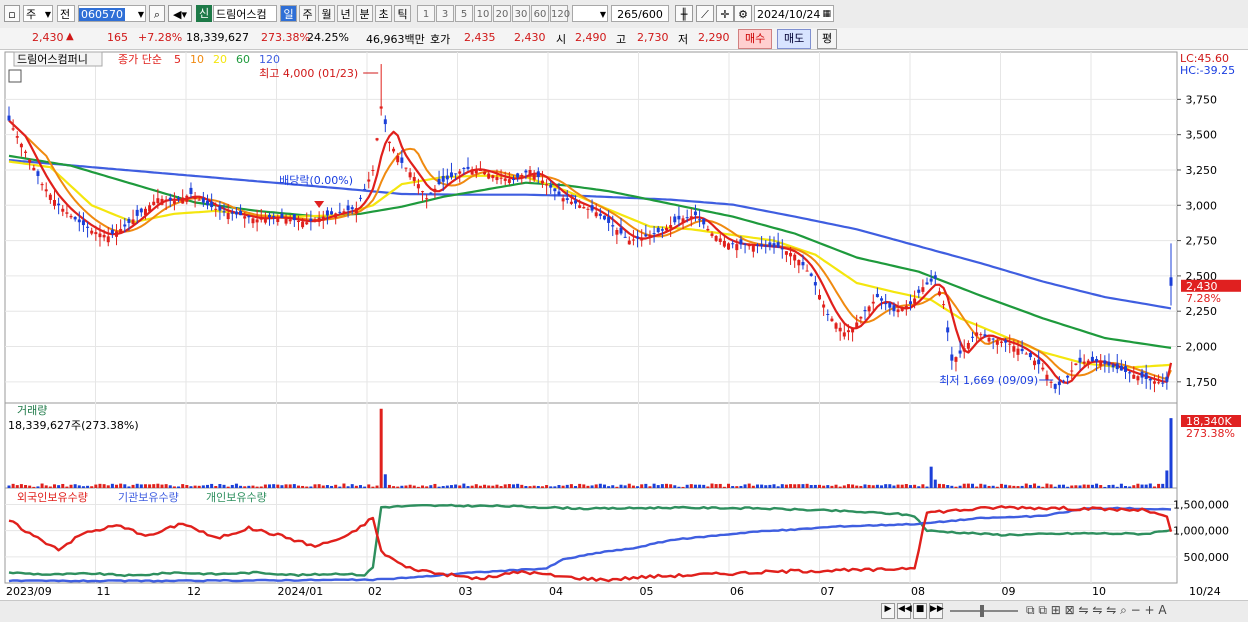 This screenshot has width=1248, height=622. What do you see at coordinates (794, 39) in the screenshot?
I see `sell-button: 매도` at bounding box center [794, 39].